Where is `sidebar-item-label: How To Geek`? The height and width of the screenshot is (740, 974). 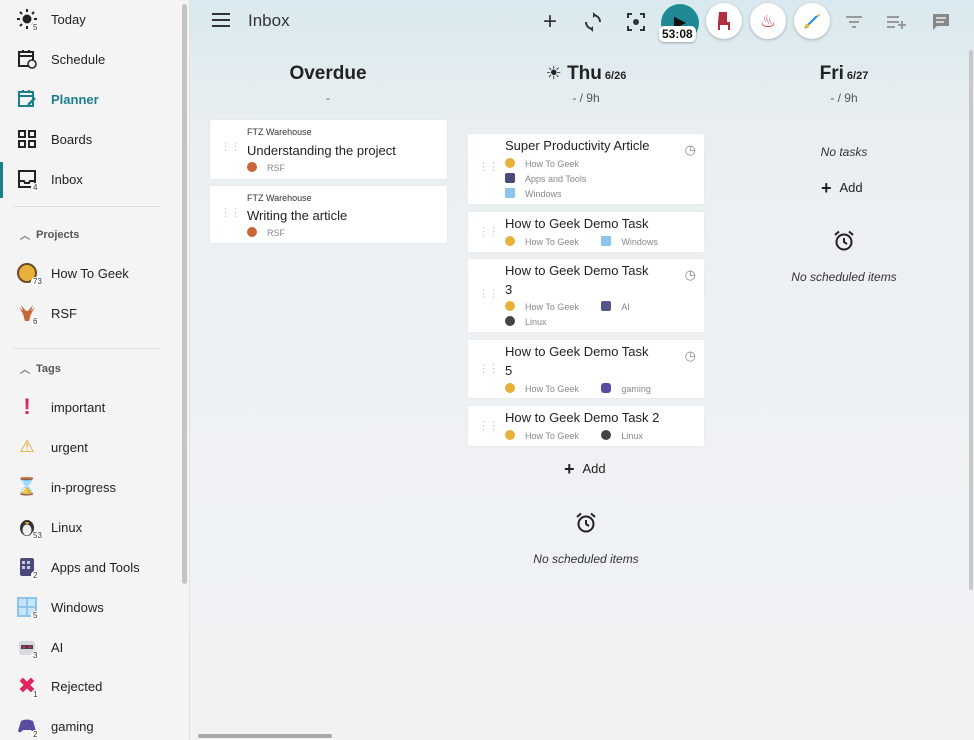
sidebar-item-label: How To Geek is located at coordinates (90, 273).